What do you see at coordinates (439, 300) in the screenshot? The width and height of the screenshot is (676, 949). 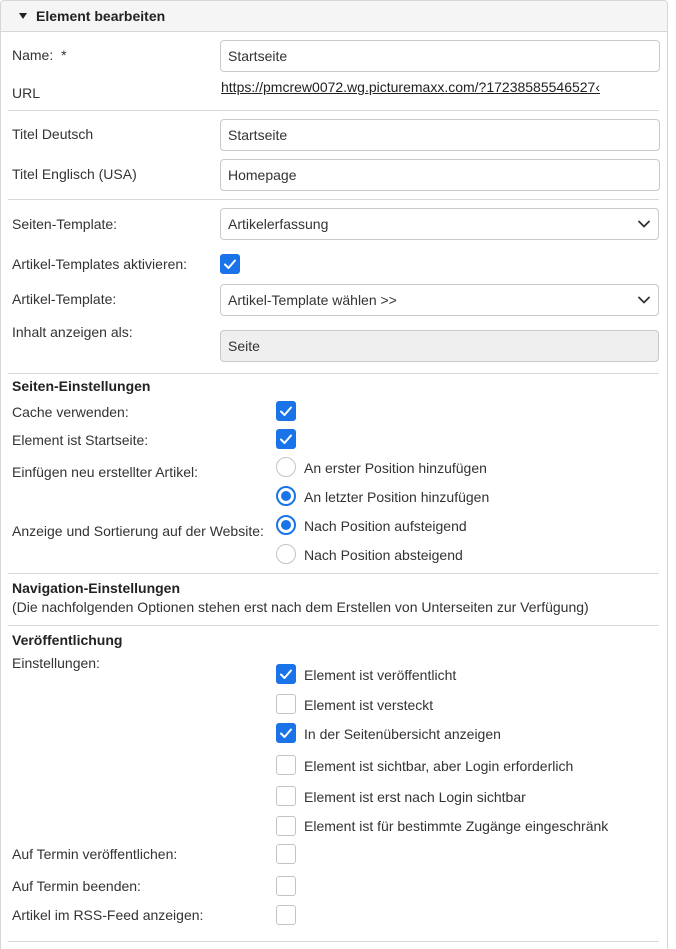 I see `article-template-select: Artikel-Template wählen >>` at bounding box center [439, 300].